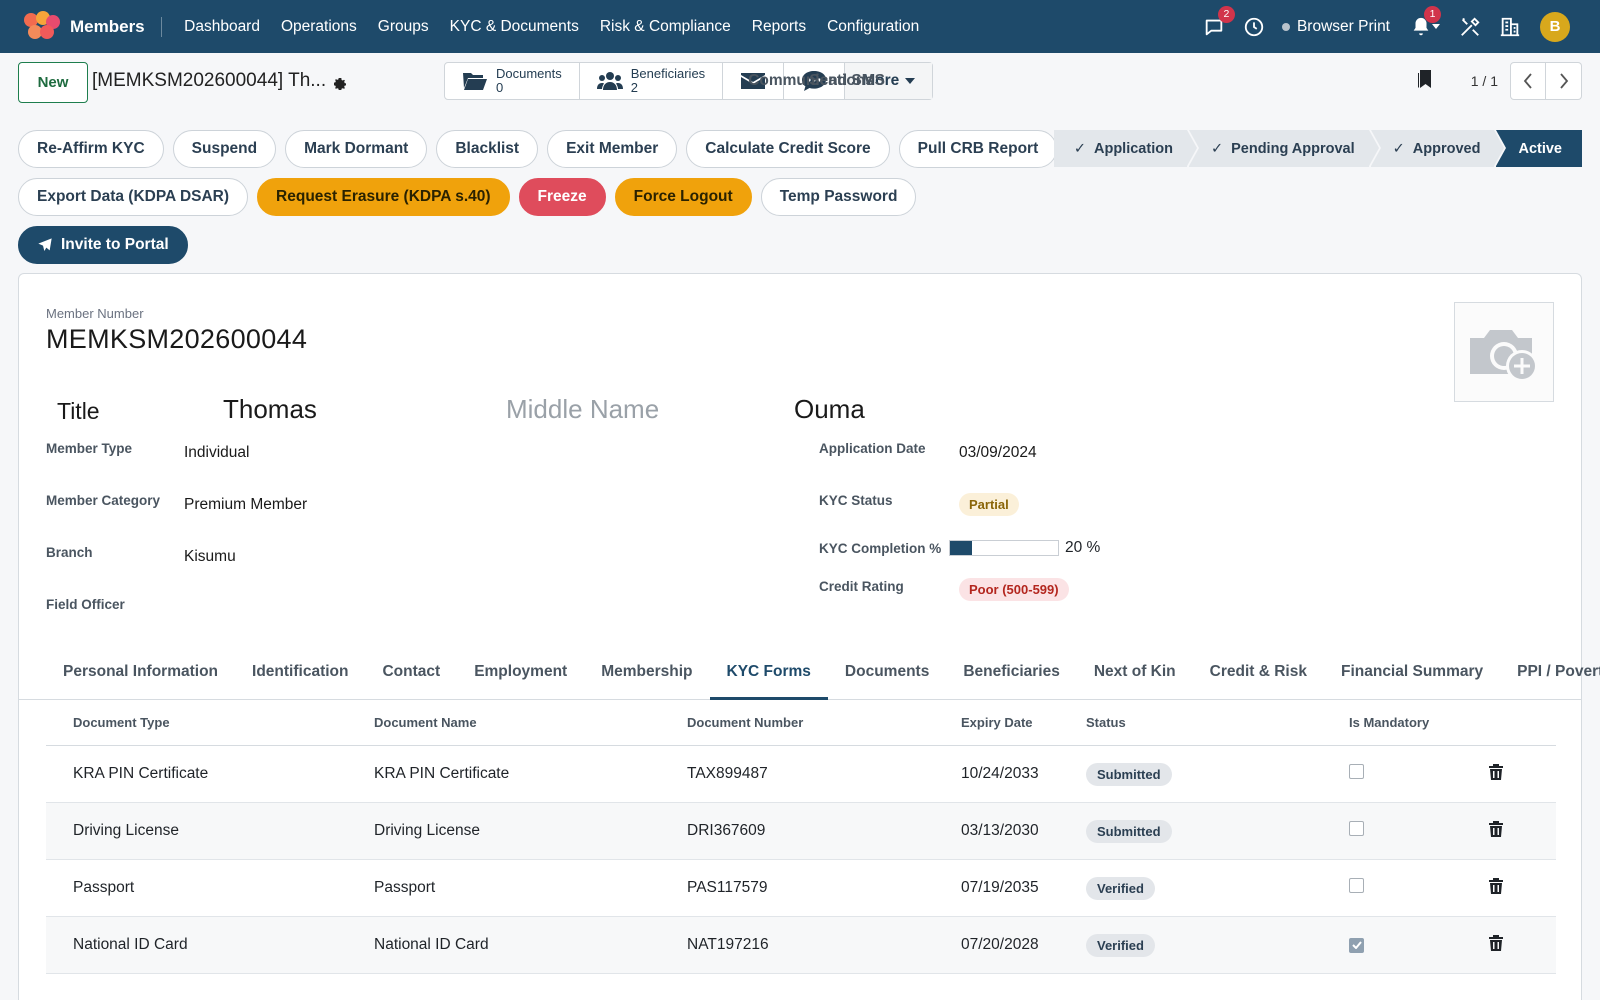 The height and width of the screenshot is (1000, 1600). Describe the element at coordinates (222, 27) in the screenshot. I see `menu-dashboard: Dashboard` at that location.